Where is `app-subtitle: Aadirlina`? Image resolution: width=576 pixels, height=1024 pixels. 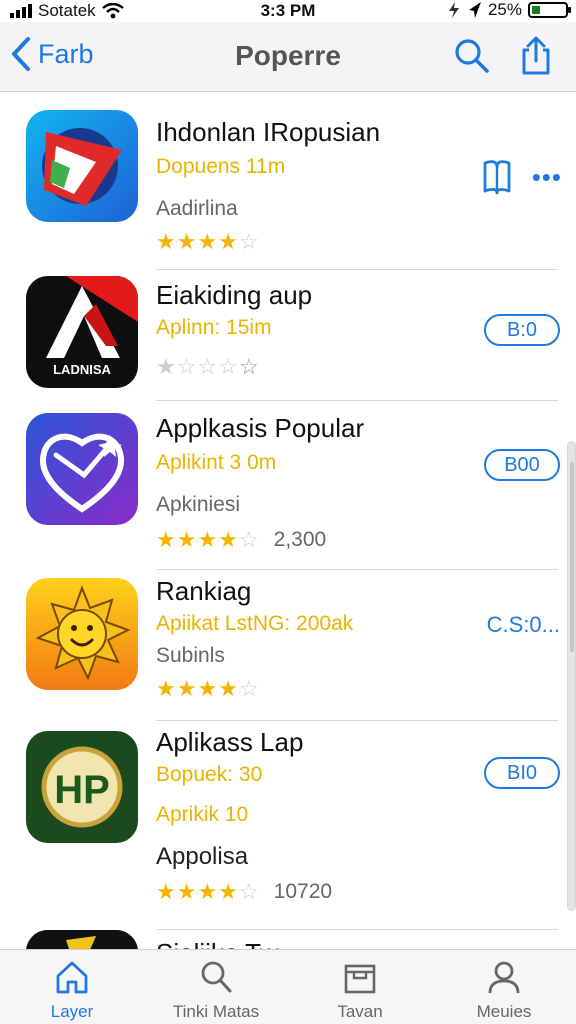
app-subtitle: Aadirlina is located at coordinates (197, 208).